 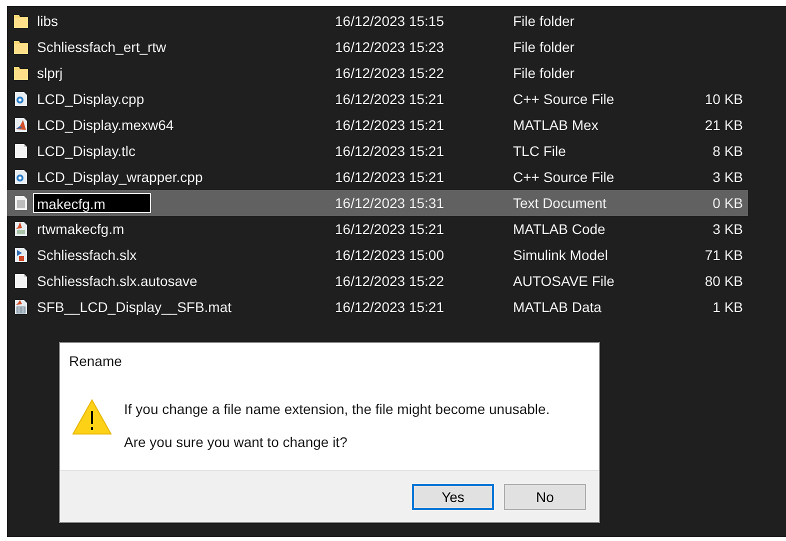 What do you see at coordinates (21, 255) in the screenshot?
I see `model-file-icon` at bounding box center [21, 255].